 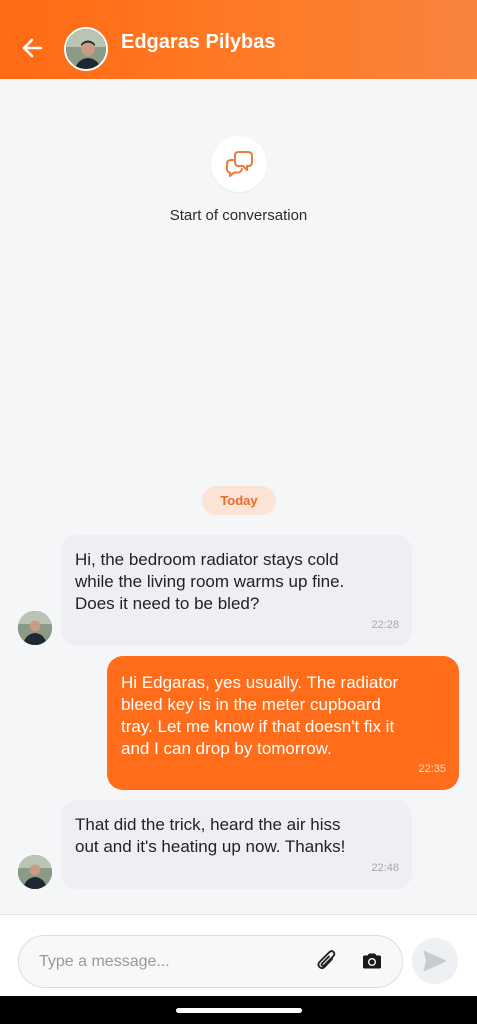 I want to click on attach-button, so click(x=327, y=961).